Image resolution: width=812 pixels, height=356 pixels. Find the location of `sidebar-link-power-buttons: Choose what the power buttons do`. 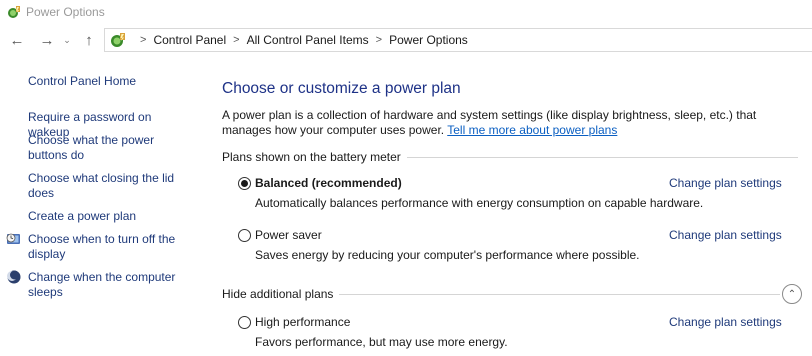

sidebar-link-power-buttons: Choose what the power buttons do is located at coordinates (112, 148).